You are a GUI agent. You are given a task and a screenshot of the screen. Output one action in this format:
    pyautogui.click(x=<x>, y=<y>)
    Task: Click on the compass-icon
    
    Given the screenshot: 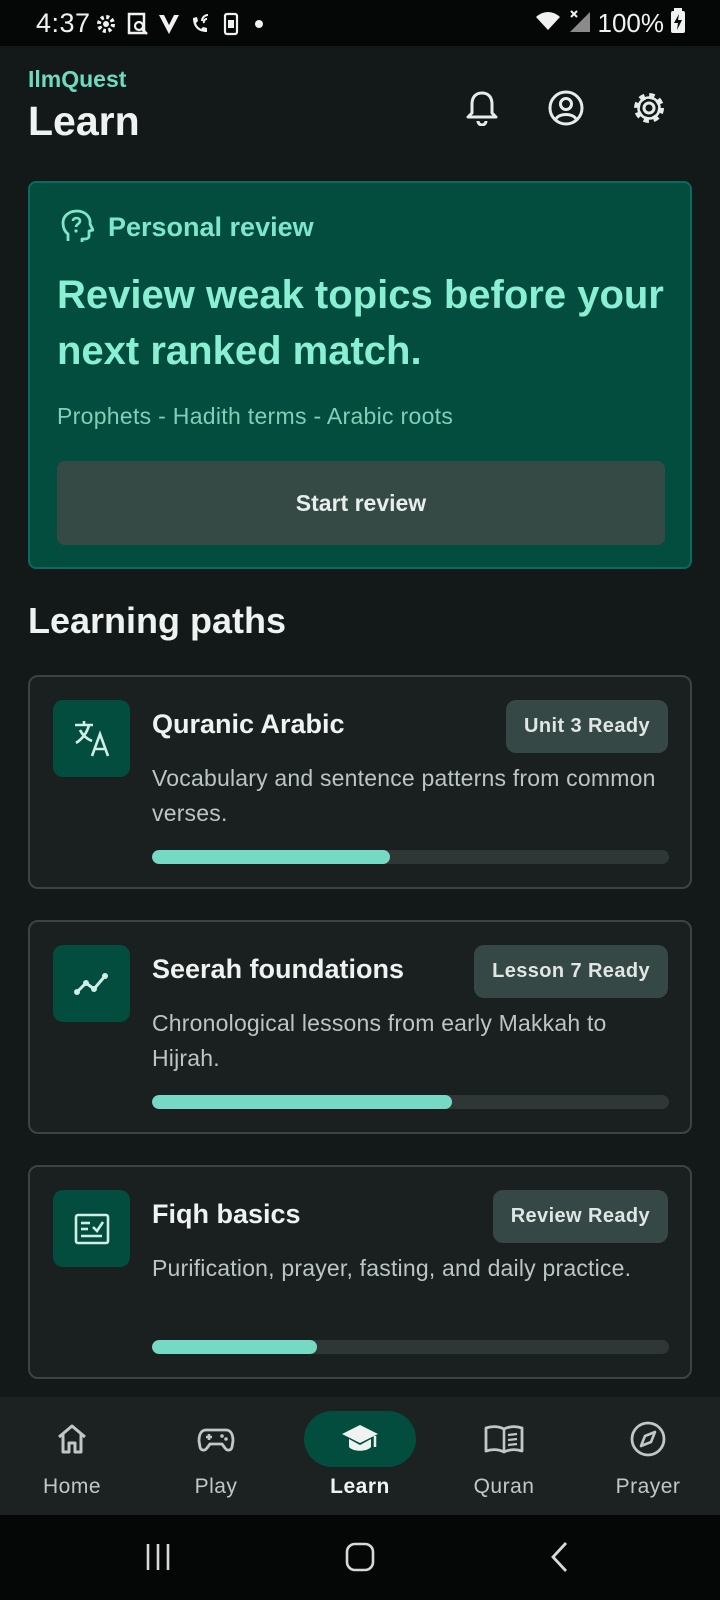 What is the action you would take?
    pyautogui.click(x=648, y=1439)
    